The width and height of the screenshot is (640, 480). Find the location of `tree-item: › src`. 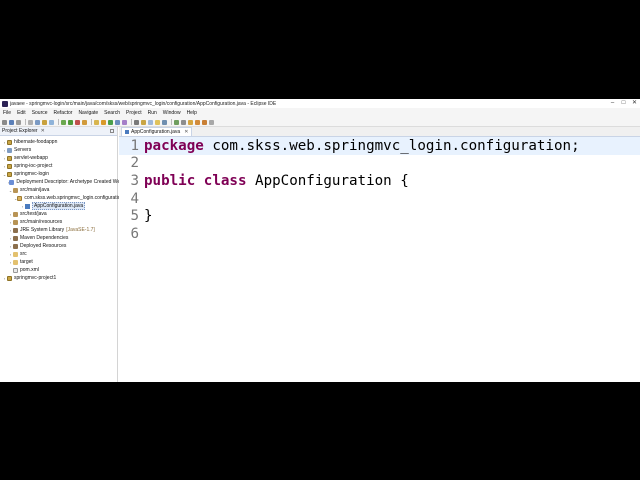

tree-item: › src is located at coordinates (58, 254).